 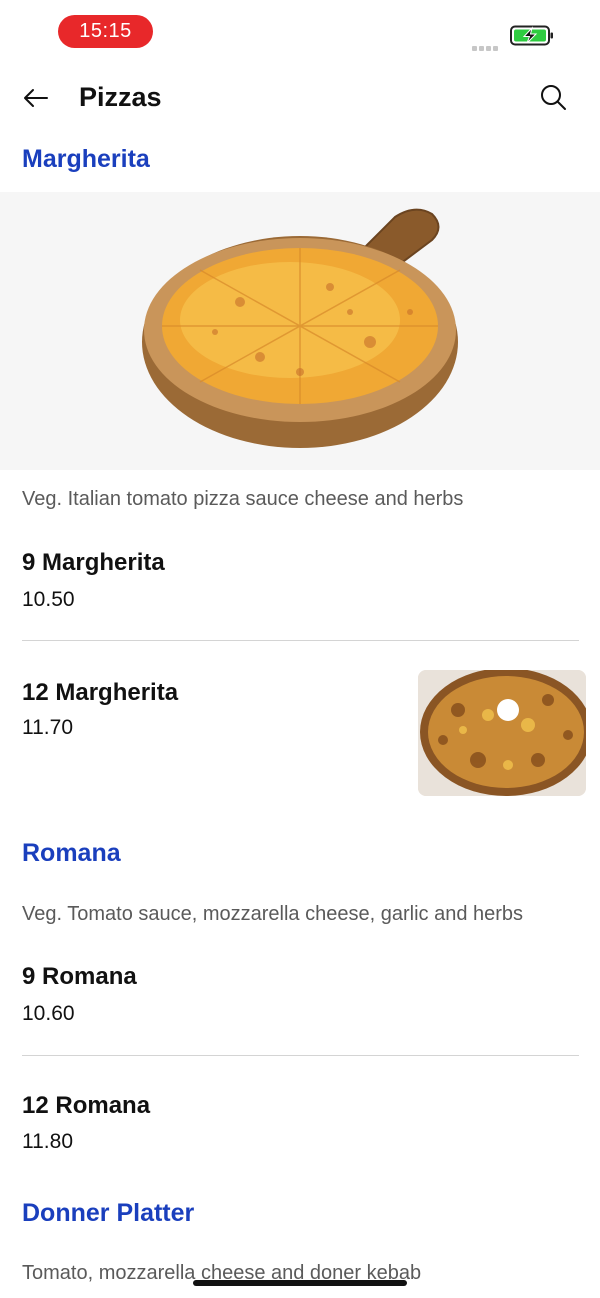 What do you see at coordinates (48, 1013) in the screenshot?
I see `item-price: 10.60` at bounding box center [48, 1013].